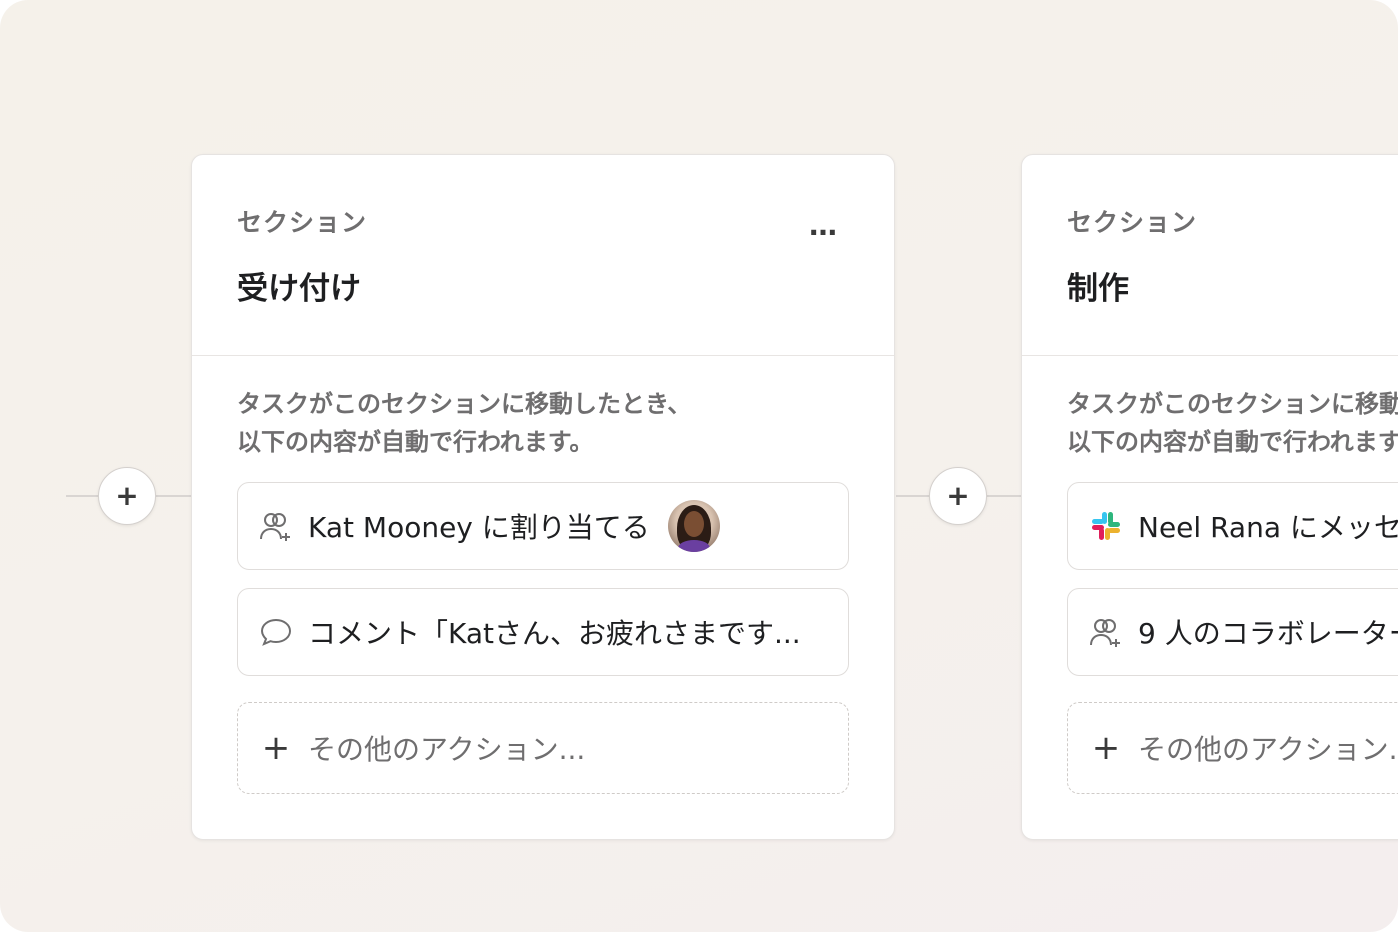 Image resolution: width=1398 pixels, height=932 pixels. What do you see at coordinates (1106, 526) in the screenshot?
I see `slack-icon` at bounding box center [1106, 526].